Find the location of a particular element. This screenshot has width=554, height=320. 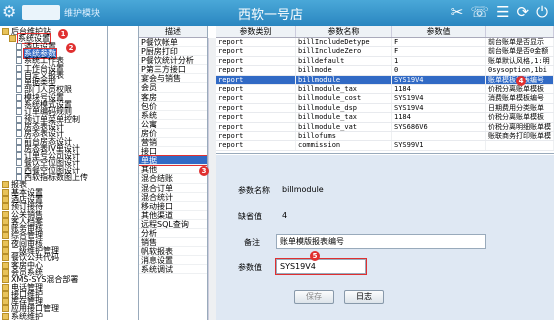

category-item: 系统 is located at coordinates (173, 115).